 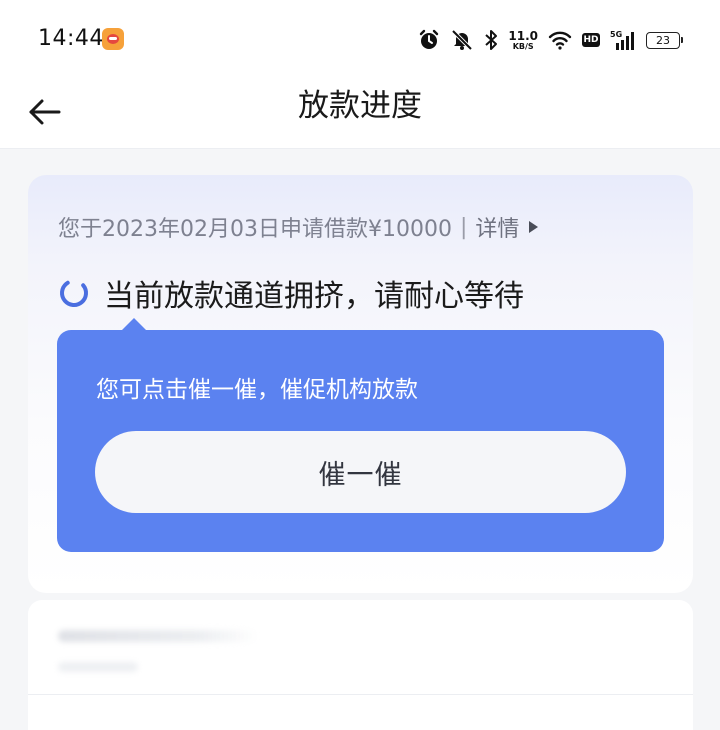 What do you see at coordinates (360, 472) in the screenshot?
I see `urge-button: 催一催` at bounding box center [360, 472].